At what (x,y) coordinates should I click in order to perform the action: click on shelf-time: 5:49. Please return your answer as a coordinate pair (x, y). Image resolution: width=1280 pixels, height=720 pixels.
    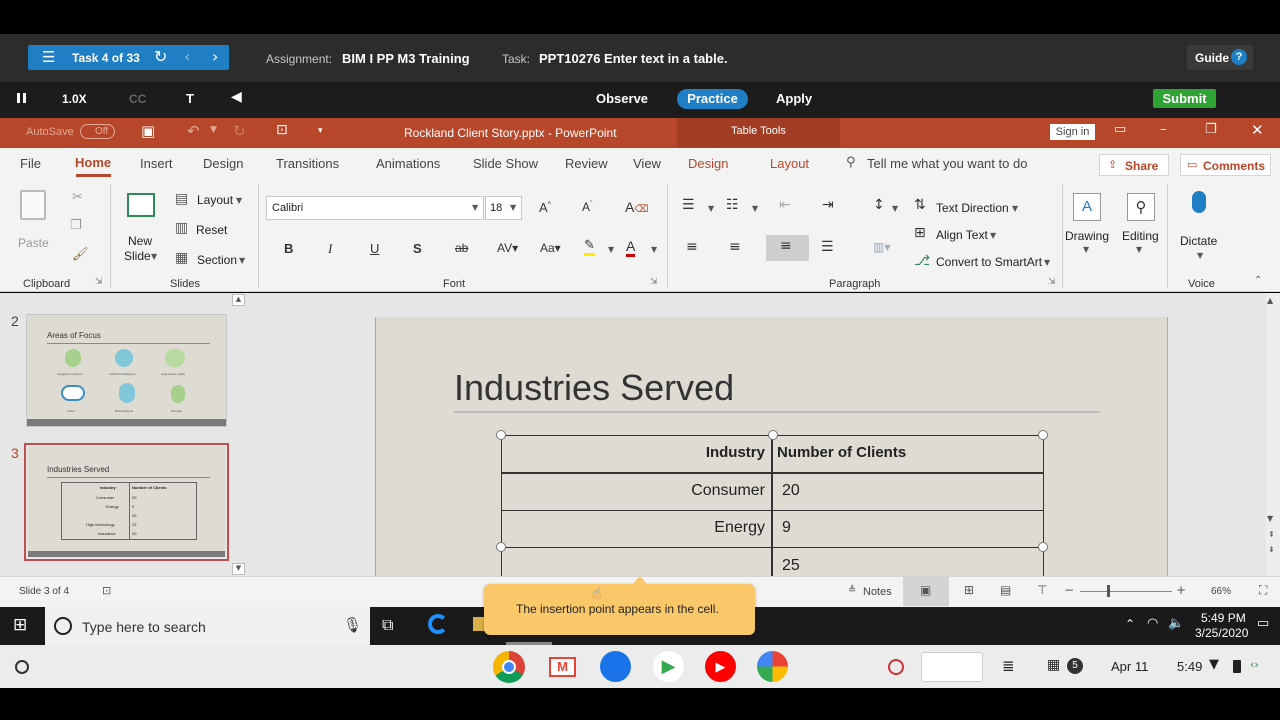
    Looking at the image, I should click on (1189, 666).